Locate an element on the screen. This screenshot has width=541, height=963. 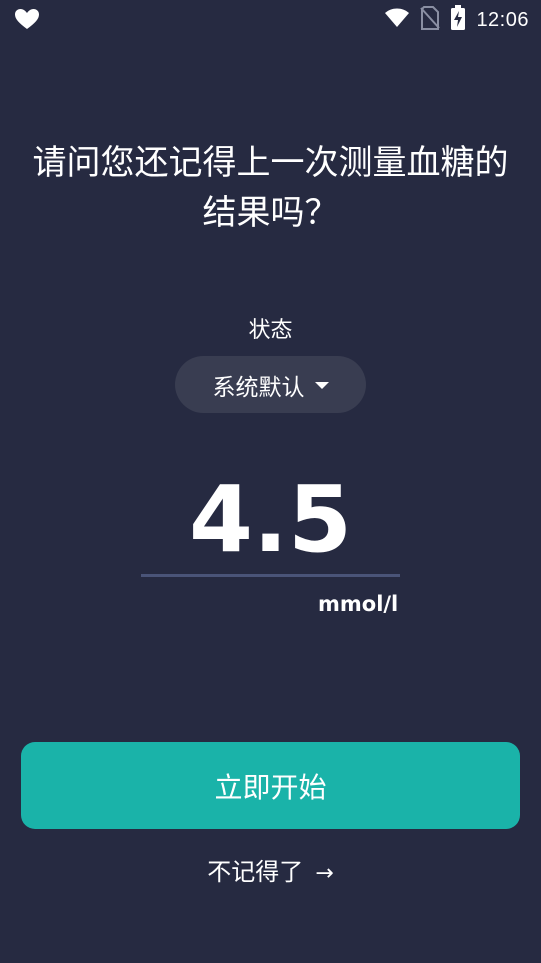
wifi-icon is located at coordinates (397, 20).